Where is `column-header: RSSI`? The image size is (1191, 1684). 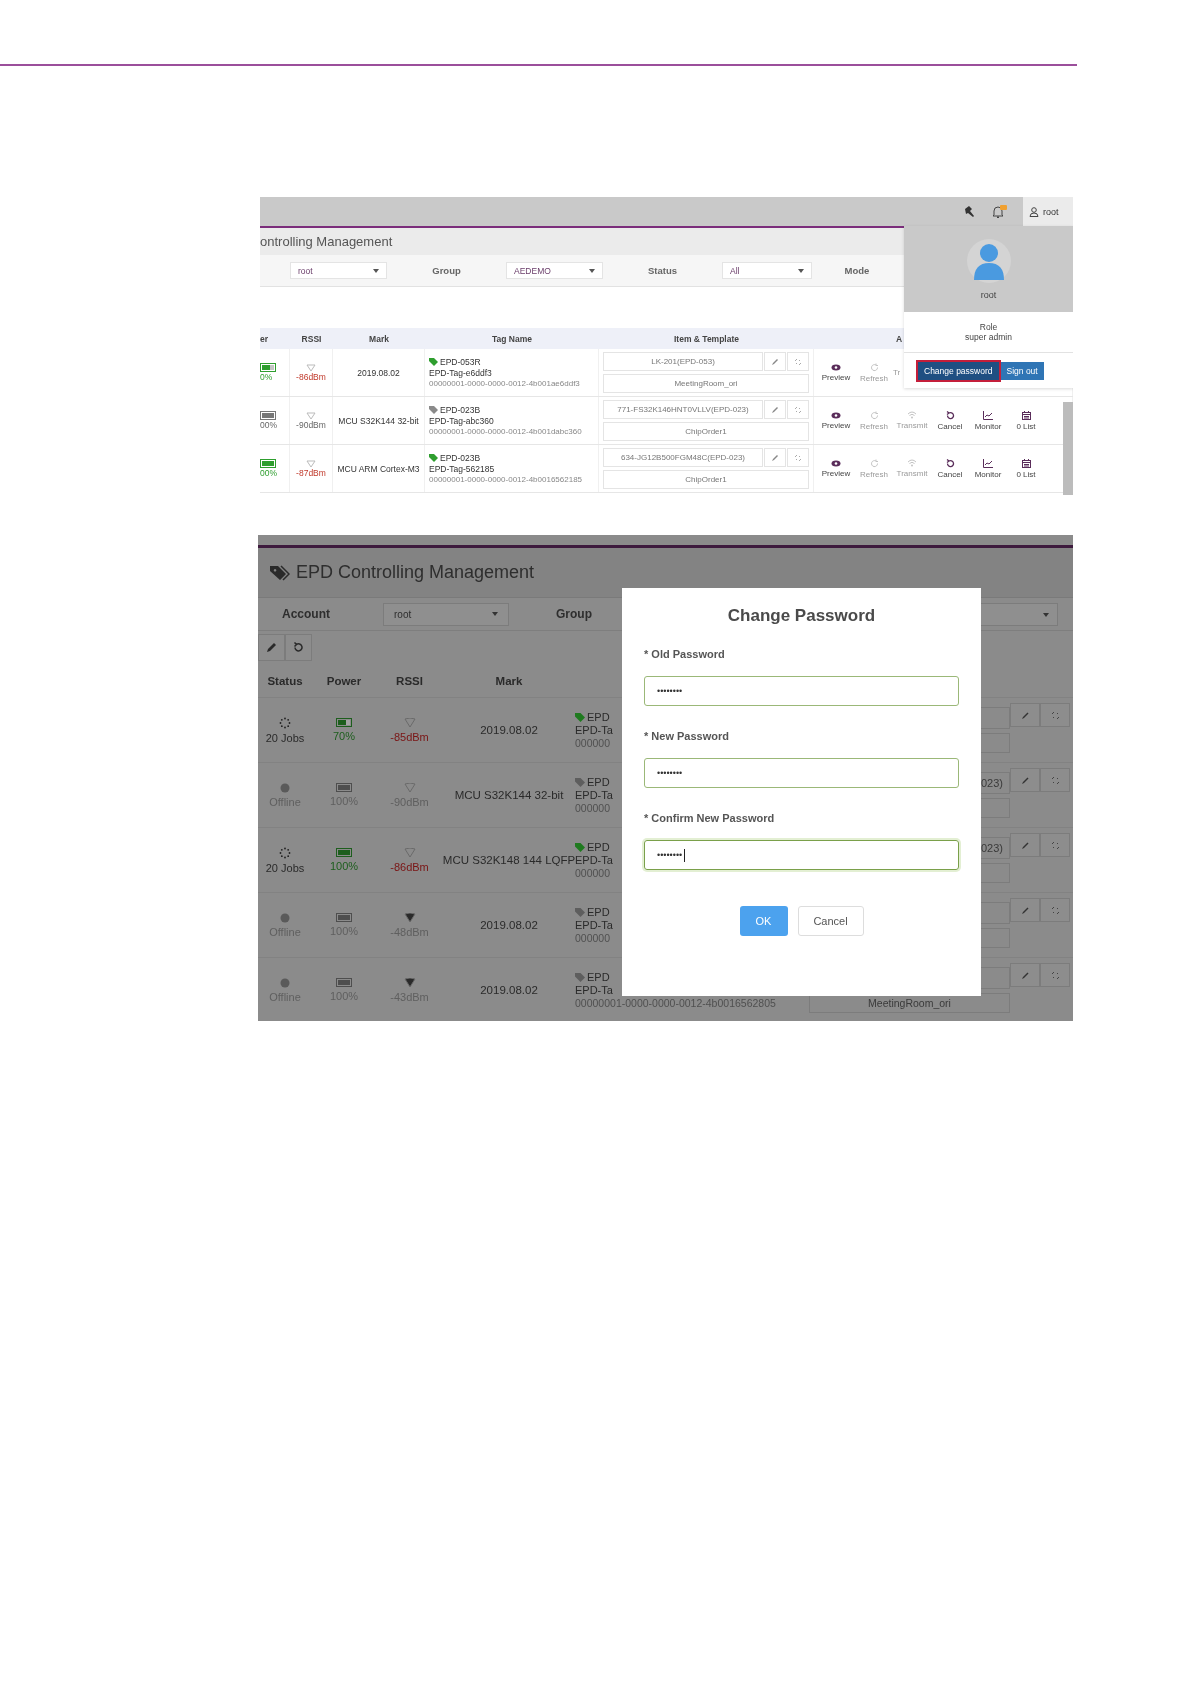
column-header: RSSI is located at coordinates (409, 680).